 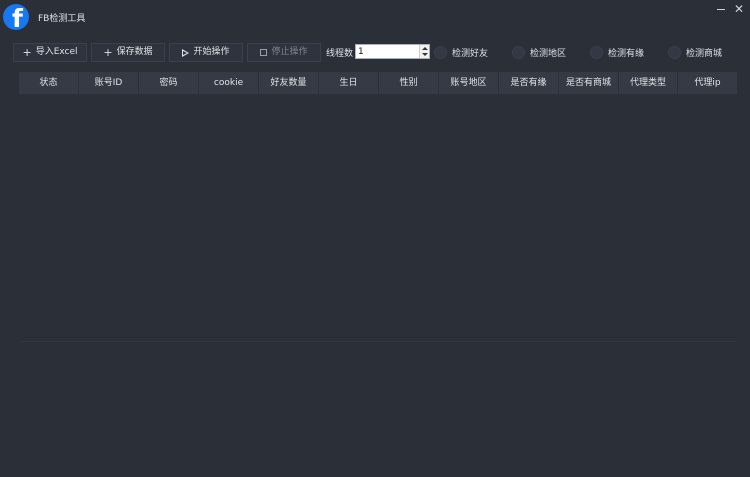 I want to click on column-header-status: 状态, so click(x=49, y=83).